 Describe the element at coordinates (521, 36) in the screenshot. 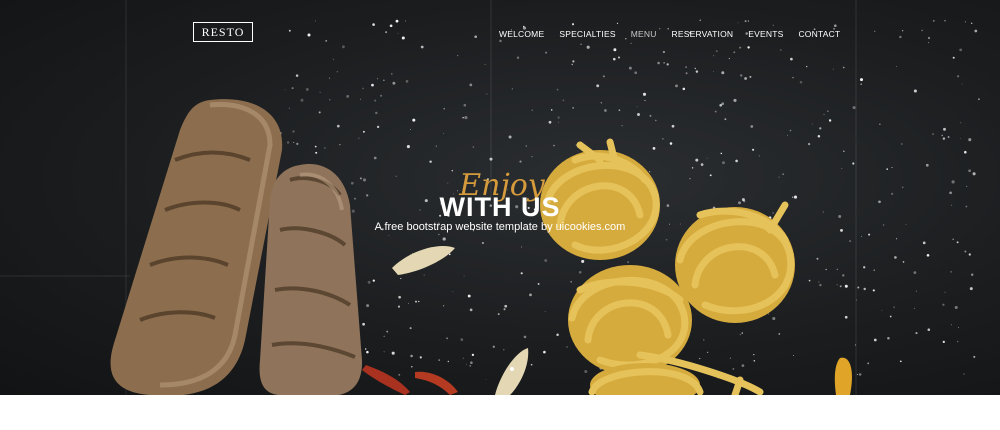

I see `nav-item-welcome: WELCOME` at that location.